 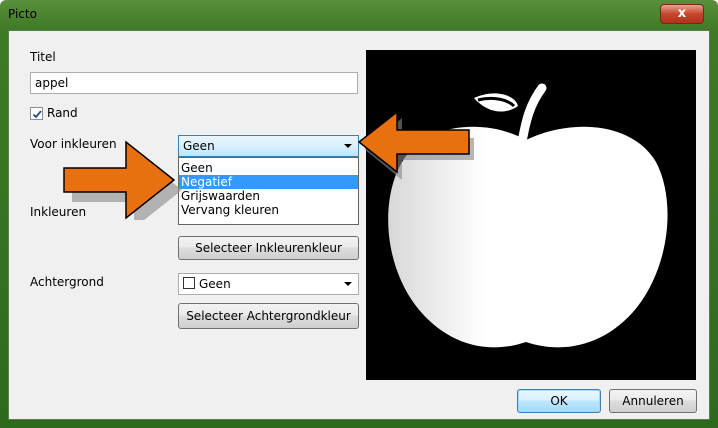 What do you see at coordinates (215, 284) in the screenshot?
I see `achtergrond-value: Geen` at bounding box center [215, 284].